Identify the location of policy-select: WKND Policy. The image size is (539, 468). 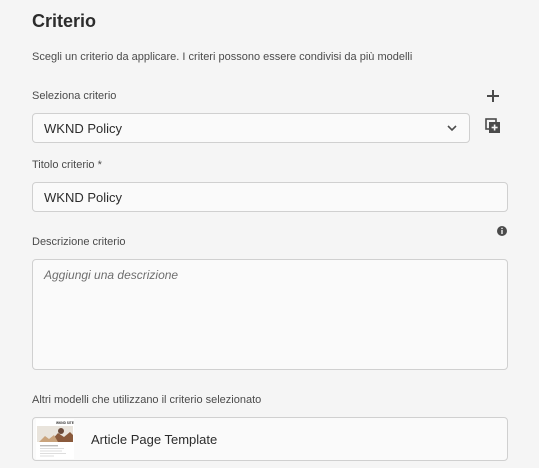
(251, 128).